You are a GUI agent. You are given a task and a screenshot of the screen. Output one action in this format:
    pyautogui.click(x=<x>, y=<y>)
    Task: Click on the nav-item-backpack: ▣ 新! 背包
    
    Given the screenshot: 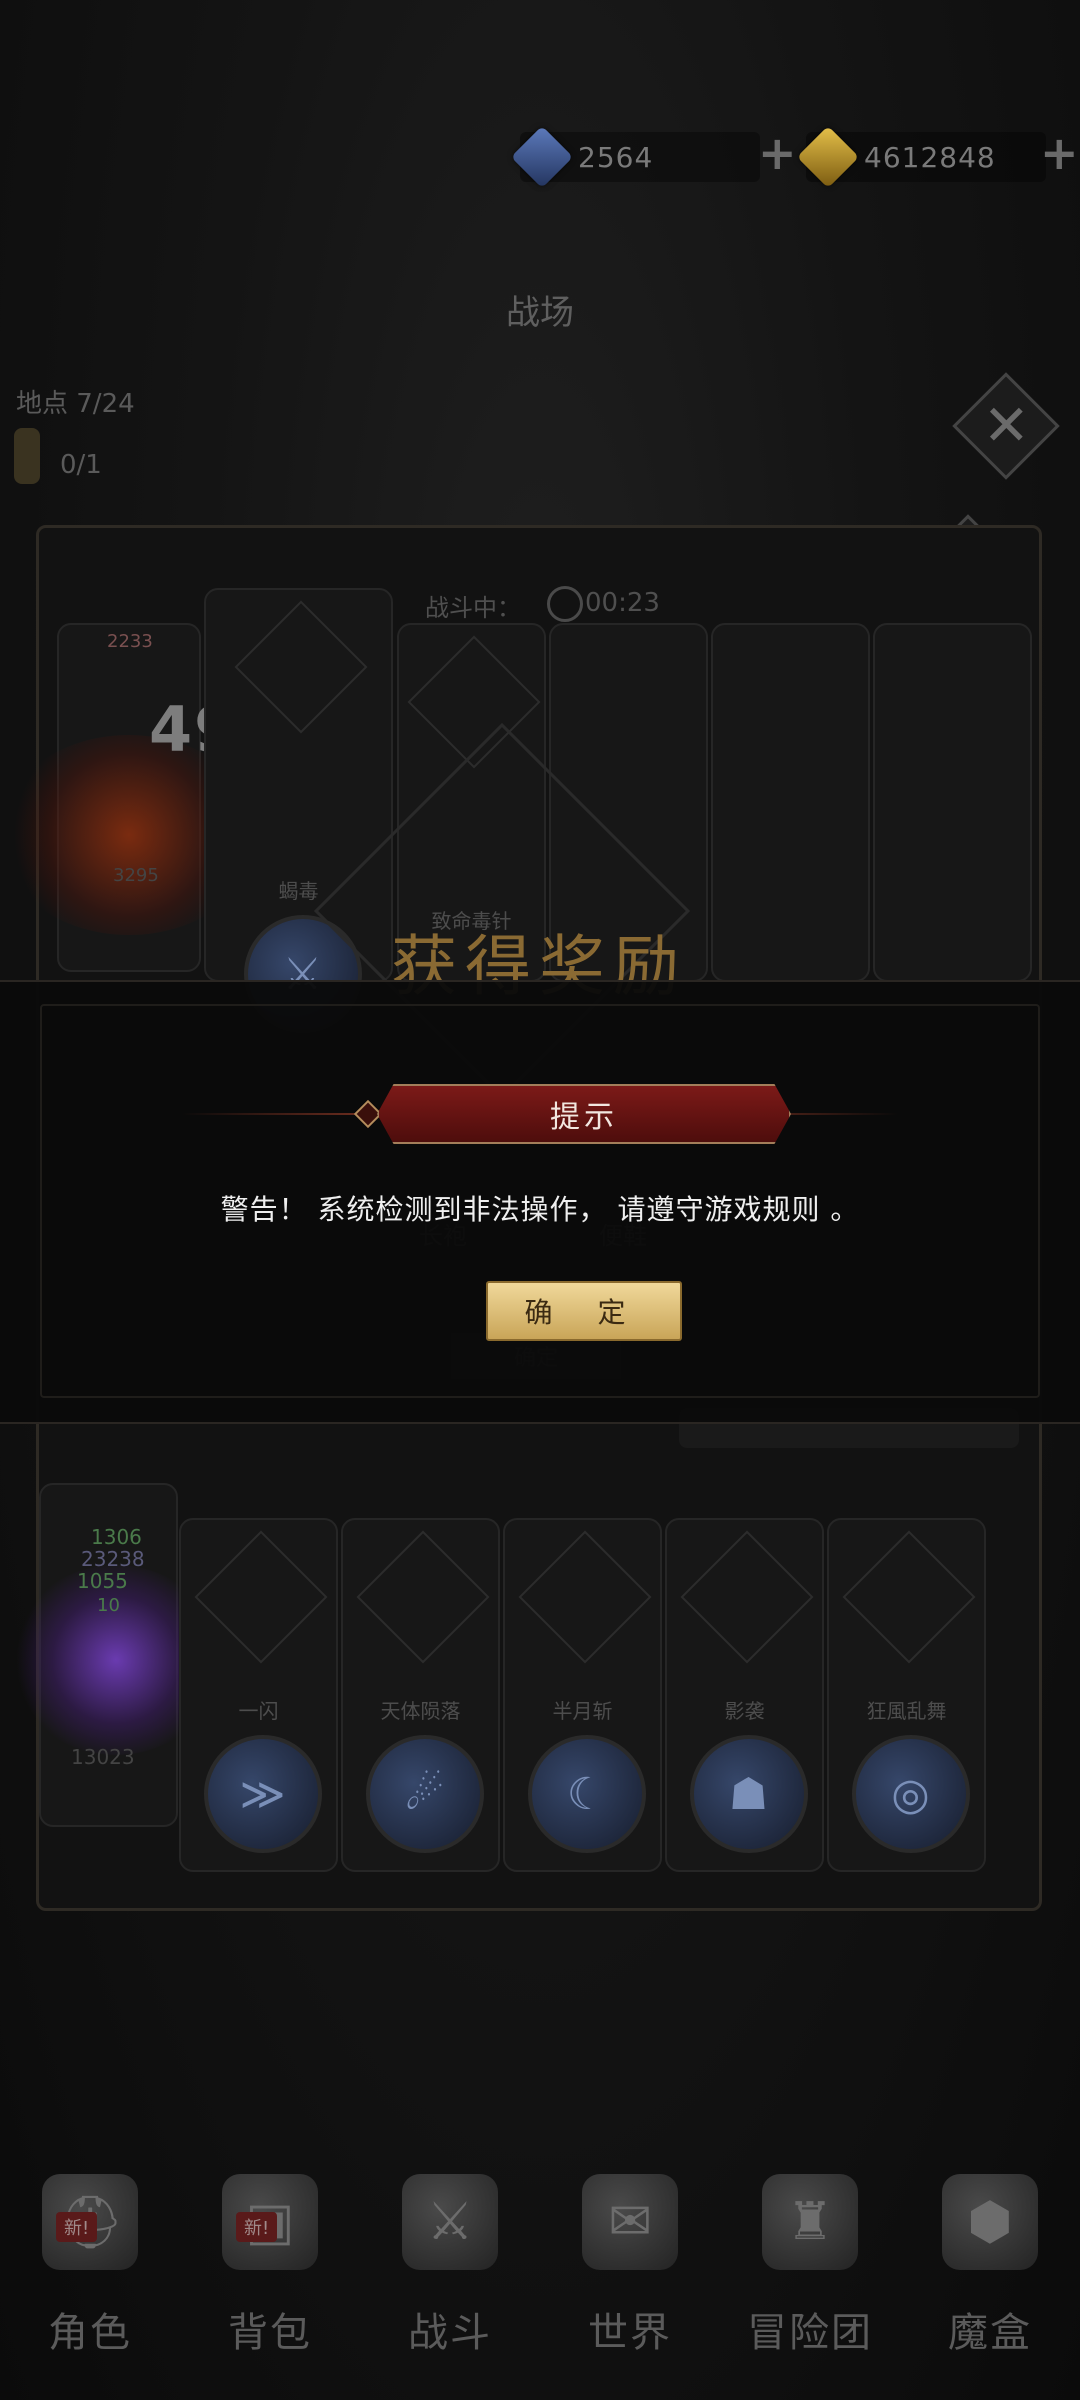 What is the action you would take?
    pyautogui.click(x=270, y=2275)
    